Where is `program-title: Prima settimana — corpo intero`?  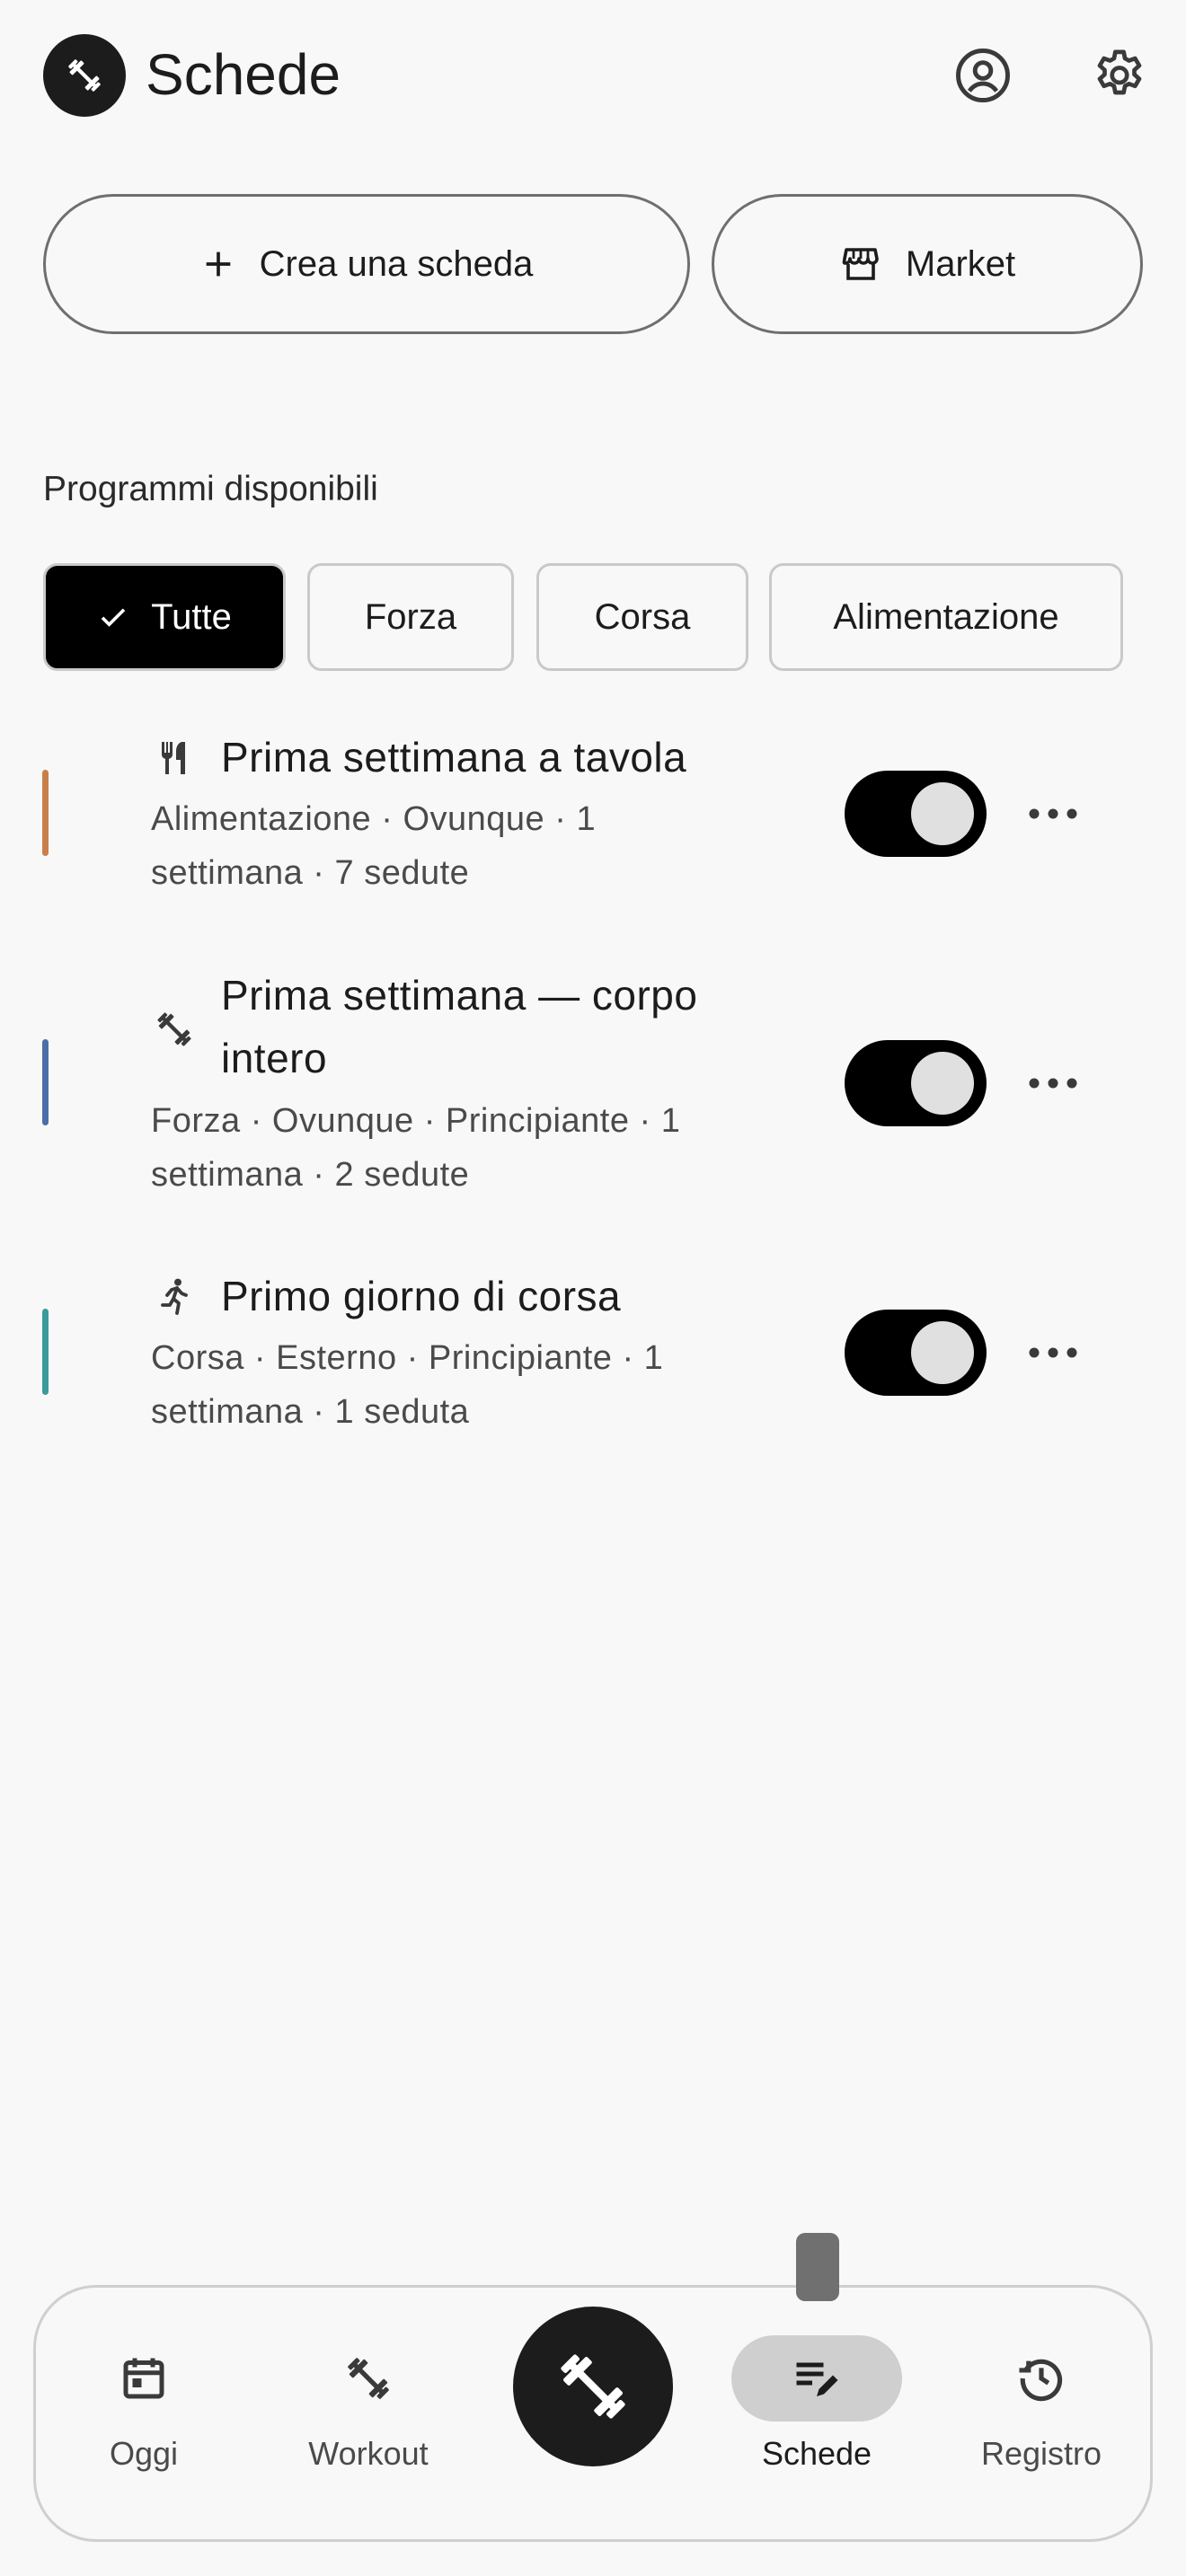 program-title: Prima settimana — corpo intero is located at coordinates (459, 1026).